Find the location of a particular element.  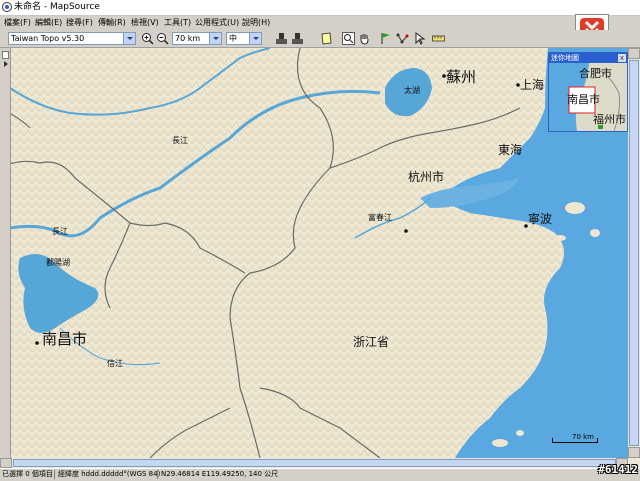

vertical-scroll-thumb is located at coordinates (634, 253).